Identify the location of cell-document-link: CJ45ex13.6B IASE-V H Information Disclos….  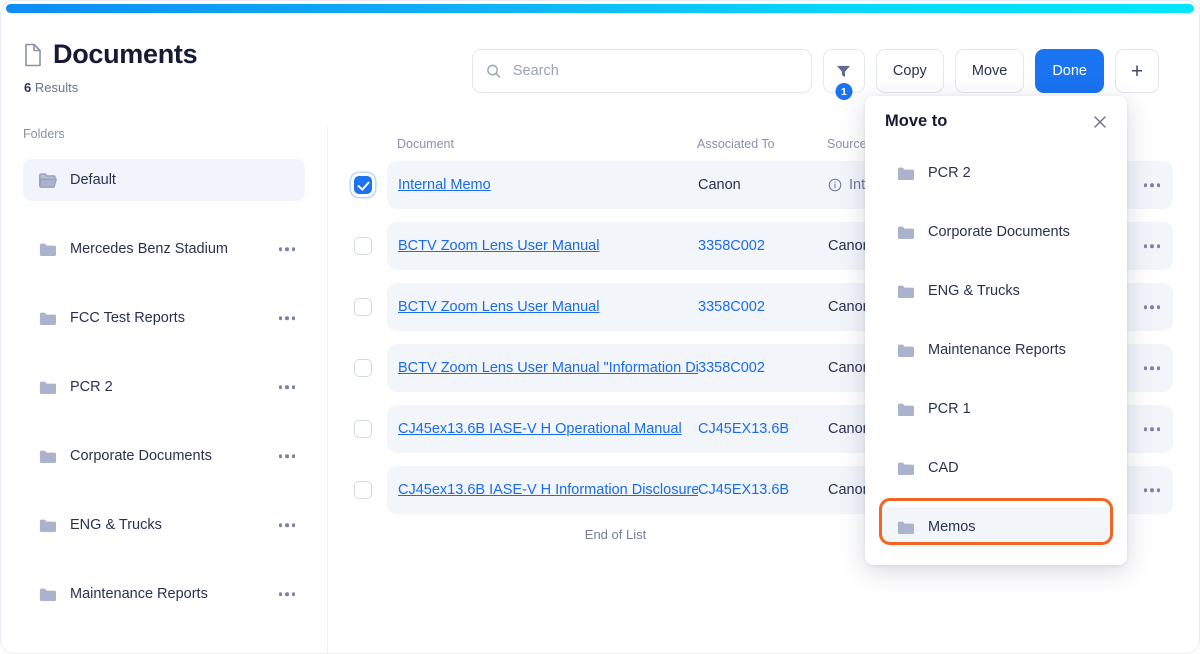
(548, 490).